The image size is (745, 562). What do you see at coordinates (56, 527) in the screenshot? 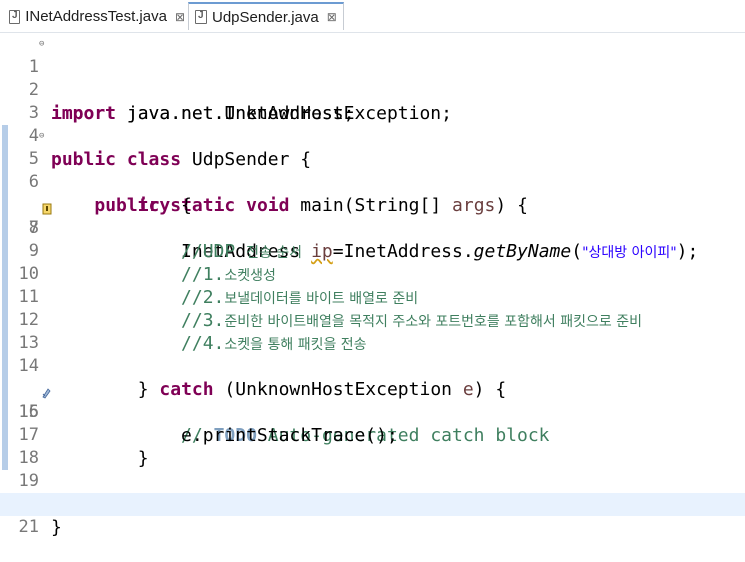
I see `code-text: }` at bounding box center [56, 527].